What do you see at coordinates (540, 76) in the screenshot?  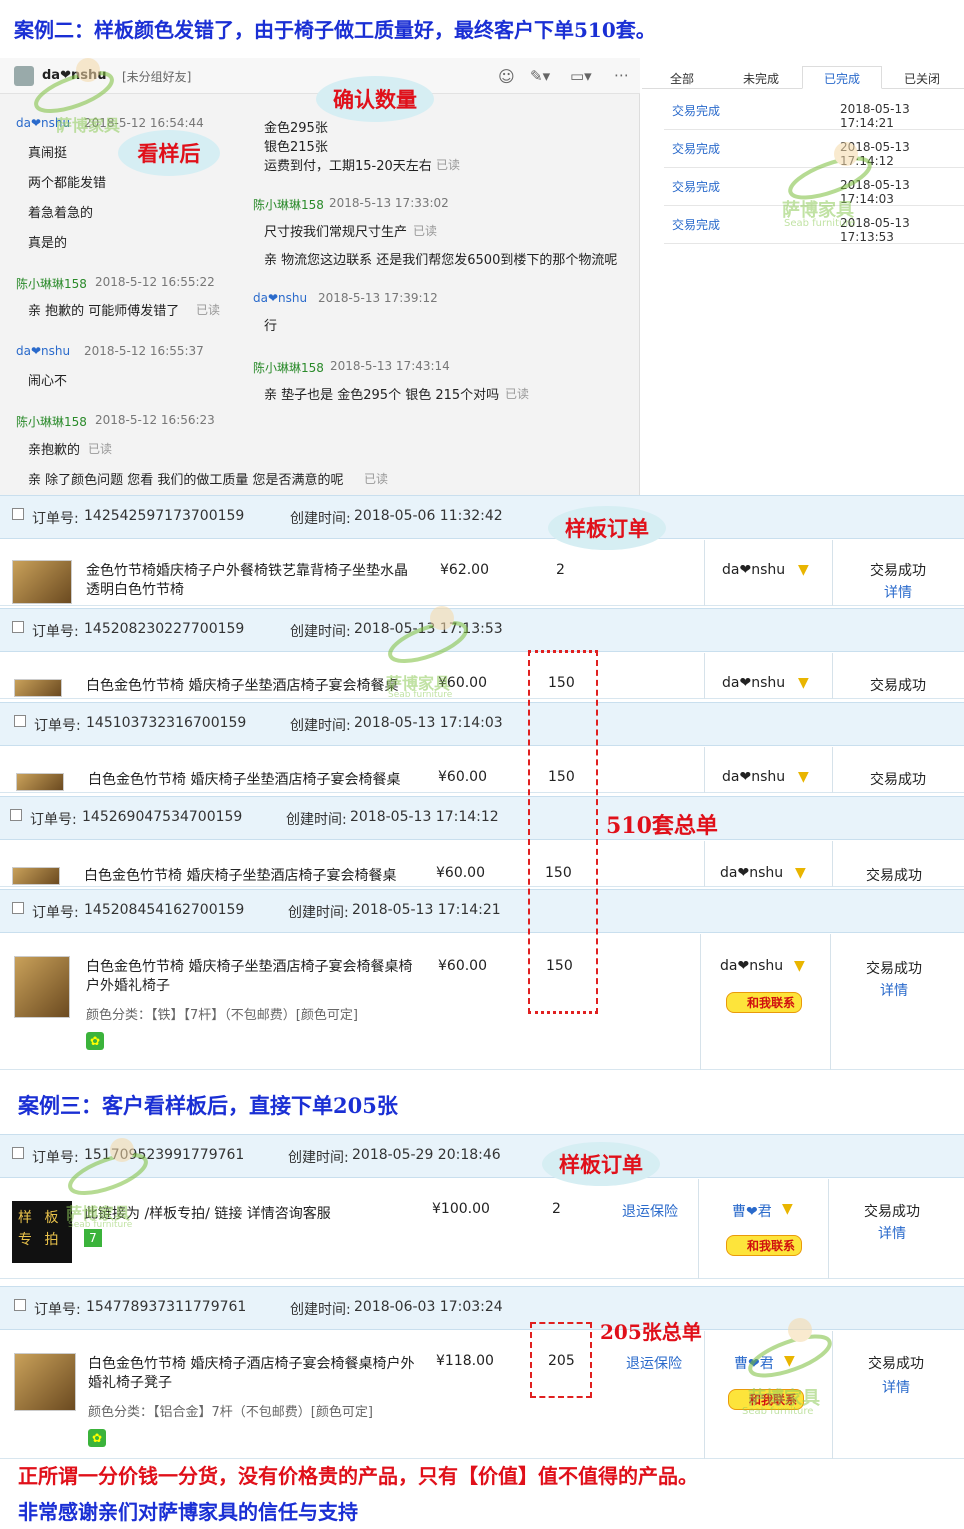 I see `edit-icon: ✎▾` at bounding box center [540, 76].